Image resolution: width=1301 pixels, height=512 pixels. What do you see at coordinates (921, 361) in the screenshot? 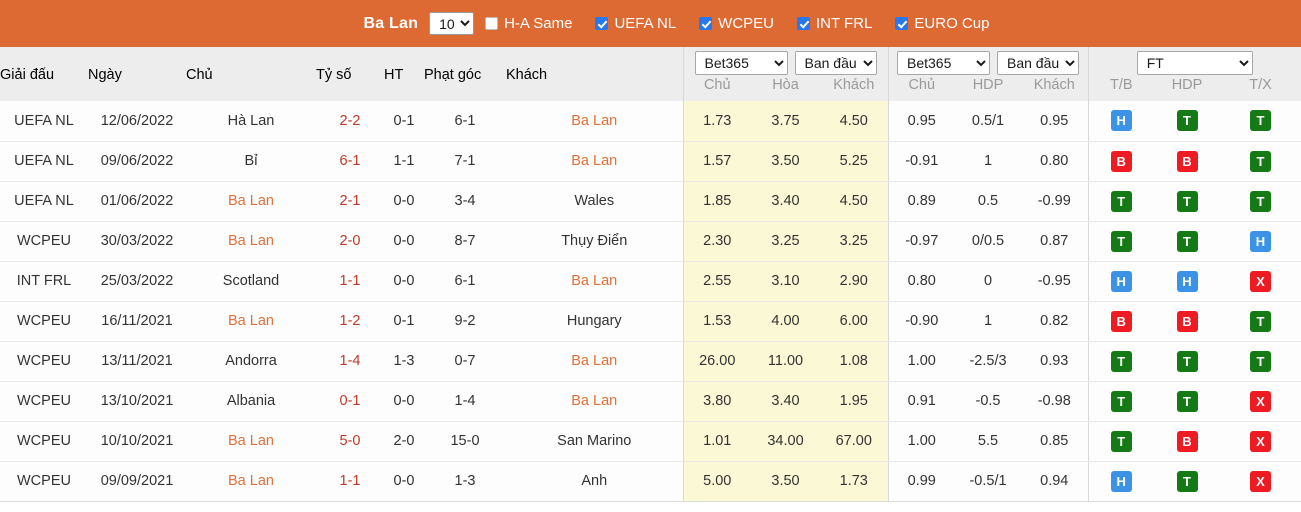
I see `cell-hdp-home: 1.00` at bounding box center [921, 361].